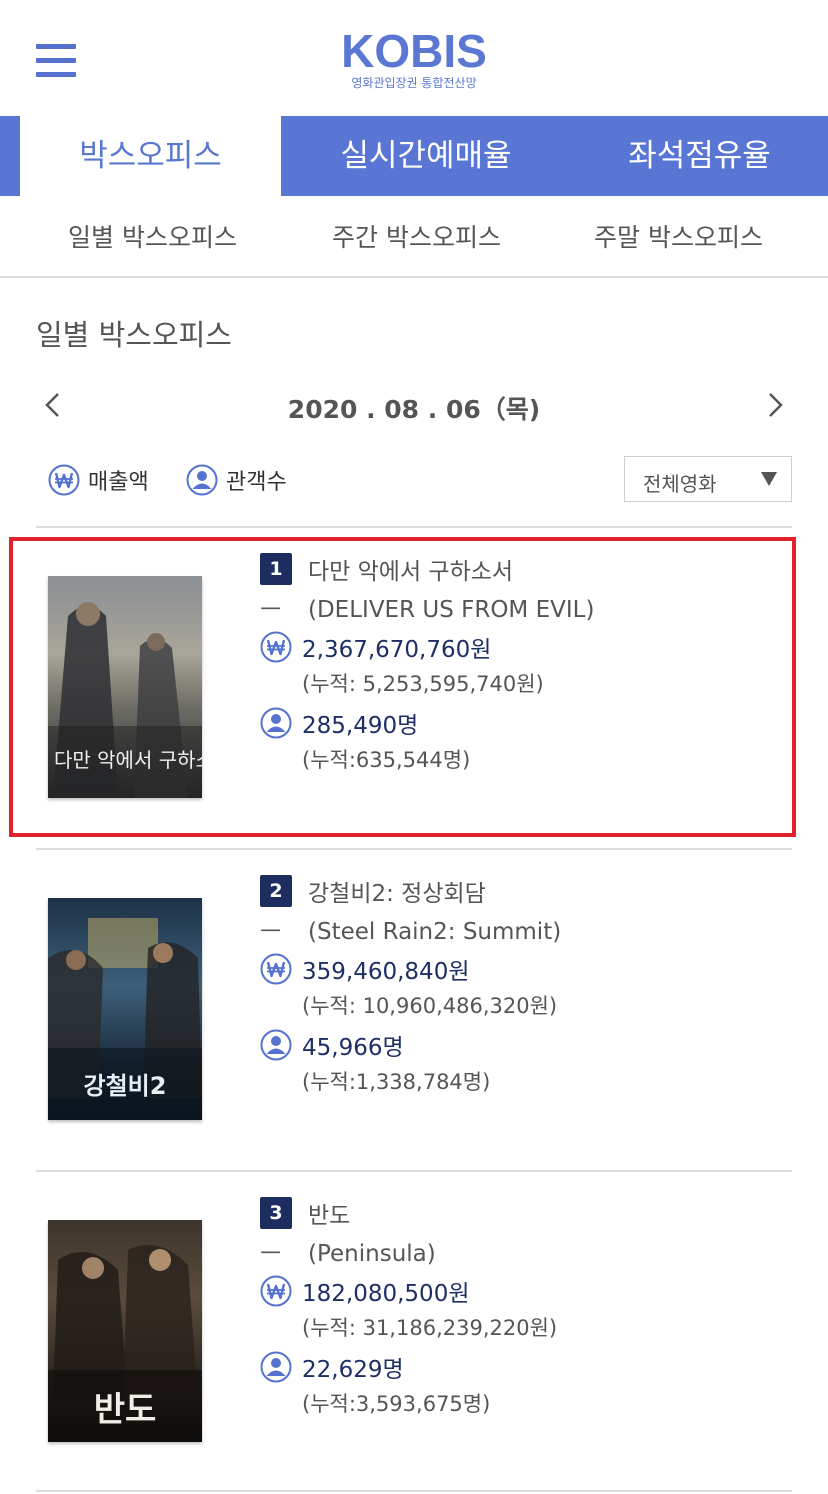 This screenshot has height=1494, width=828. I want to click on tab-box-office: 박스오피스, so click(150, 156).